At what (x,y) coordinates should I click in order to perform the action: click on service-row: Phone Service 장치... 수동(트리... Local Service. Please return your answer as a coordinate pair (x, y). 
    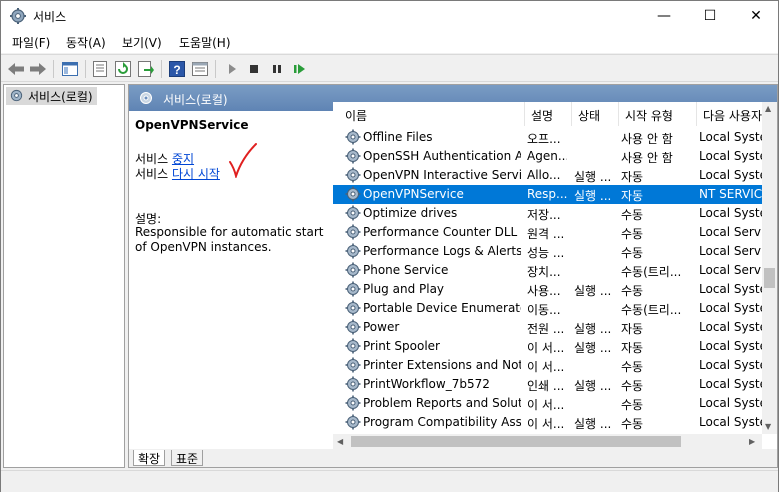
    Looking at the image, I should click on (555, 270).